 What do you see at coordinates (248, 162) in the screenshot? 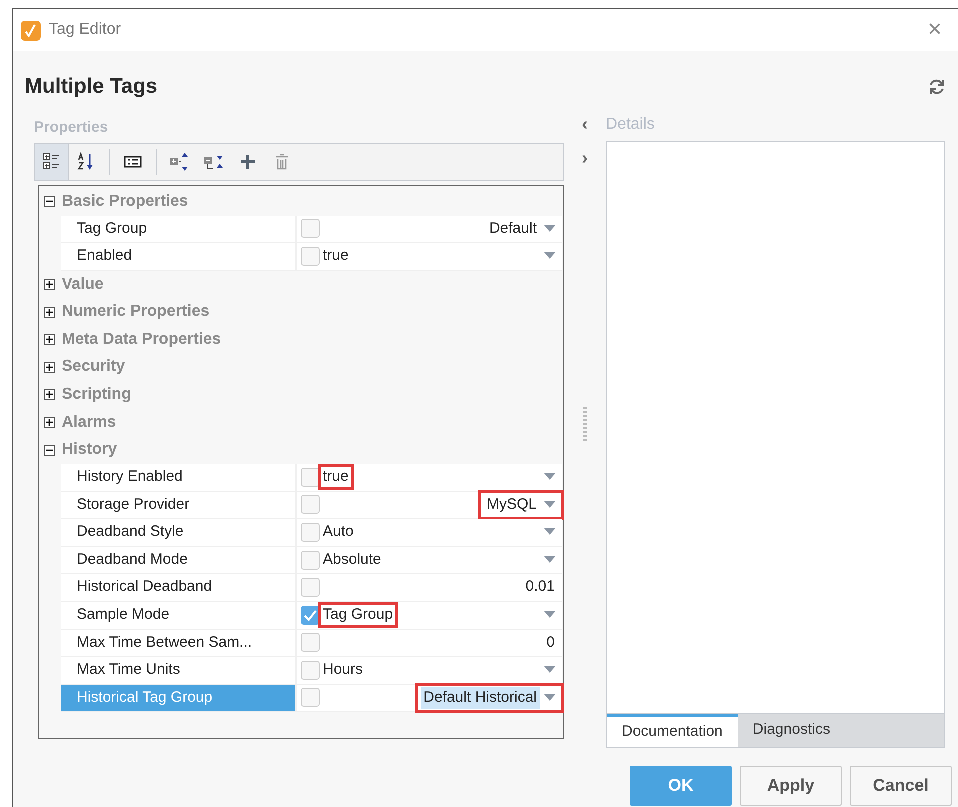
I see `add-icon` at bounding box center [248, 162].